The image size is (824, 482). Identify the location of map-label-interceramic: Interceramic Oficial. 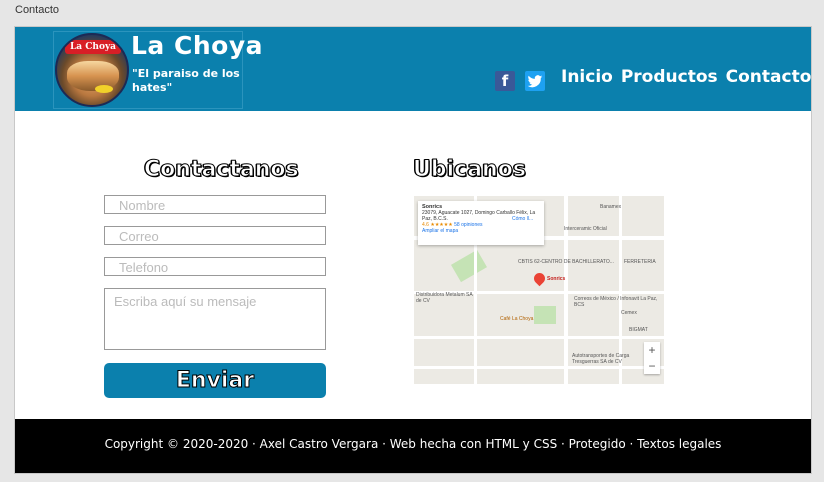
(585, 229).